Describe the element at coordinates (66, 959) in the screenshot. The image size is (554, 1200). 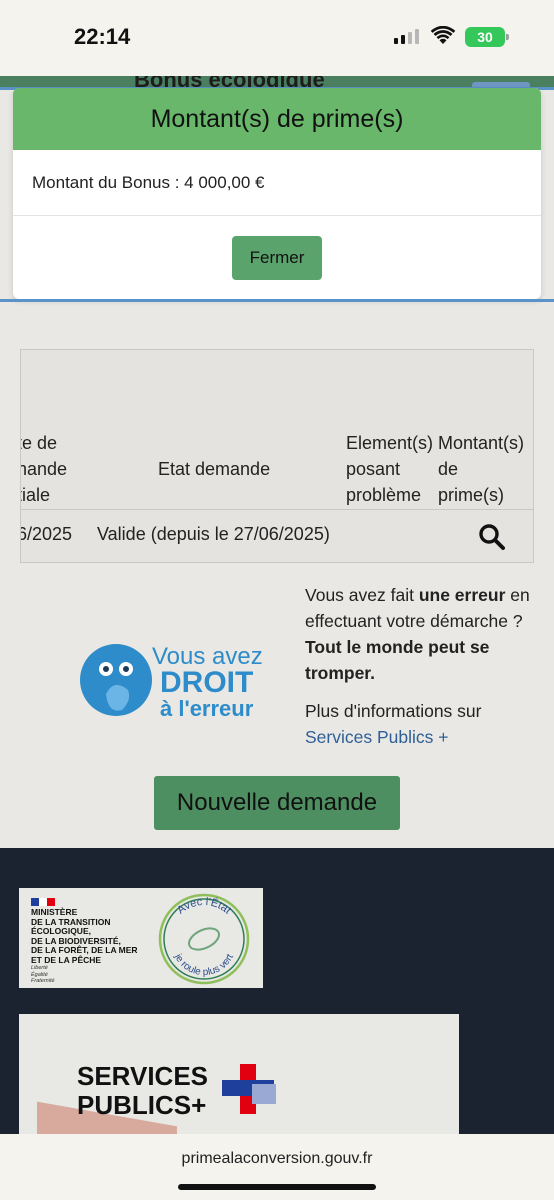
I see `ministere-line: ET DE LA PÊCHE` at that location.